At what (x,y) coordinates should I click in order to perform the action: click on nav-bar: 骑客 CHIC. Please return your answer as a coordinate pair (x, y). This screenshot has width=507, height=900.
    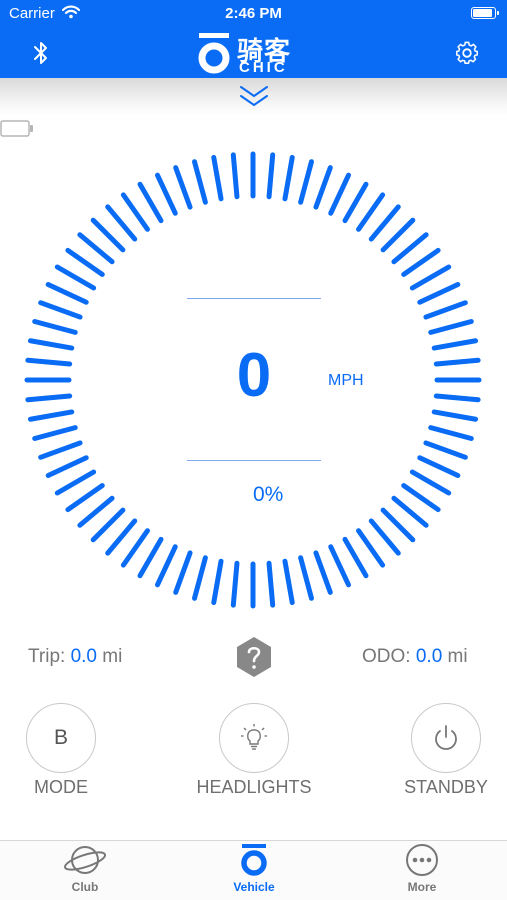
    Looking at the image, I should click on (253, 53).